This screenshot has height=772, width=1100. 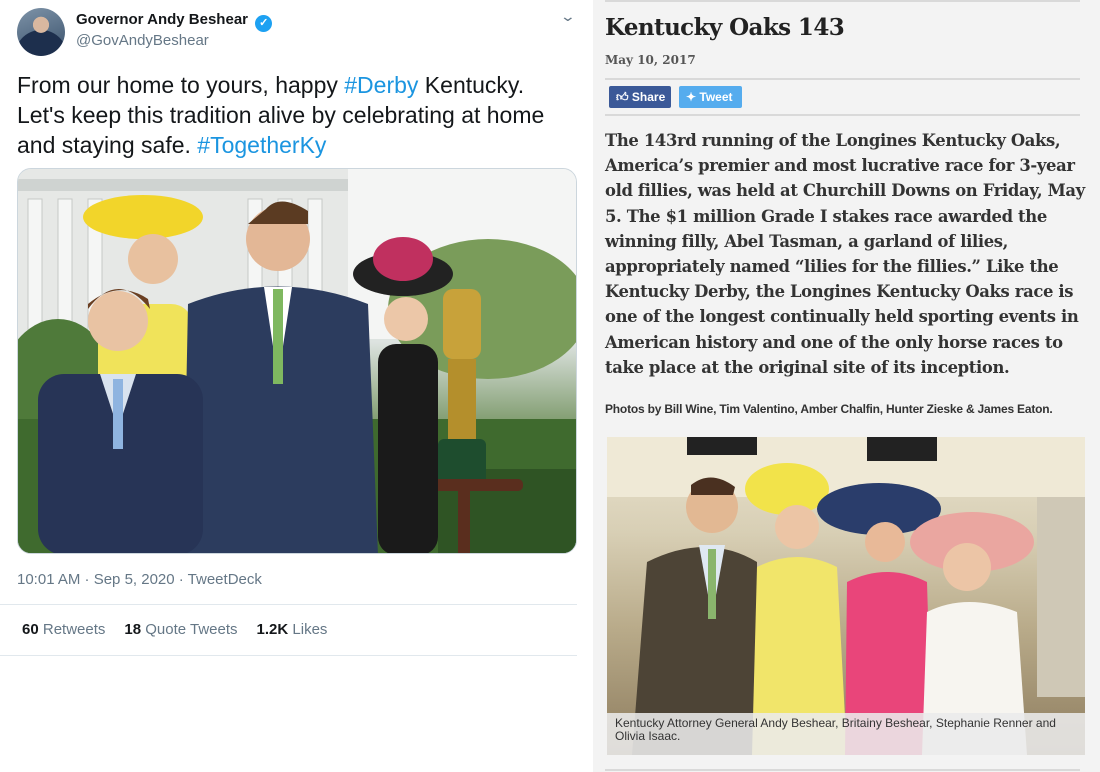 What do you see at coordinates (264, 23) in the screenshot?
I see `verified-badge-icon: ✓` at bounding box center [264, 23].